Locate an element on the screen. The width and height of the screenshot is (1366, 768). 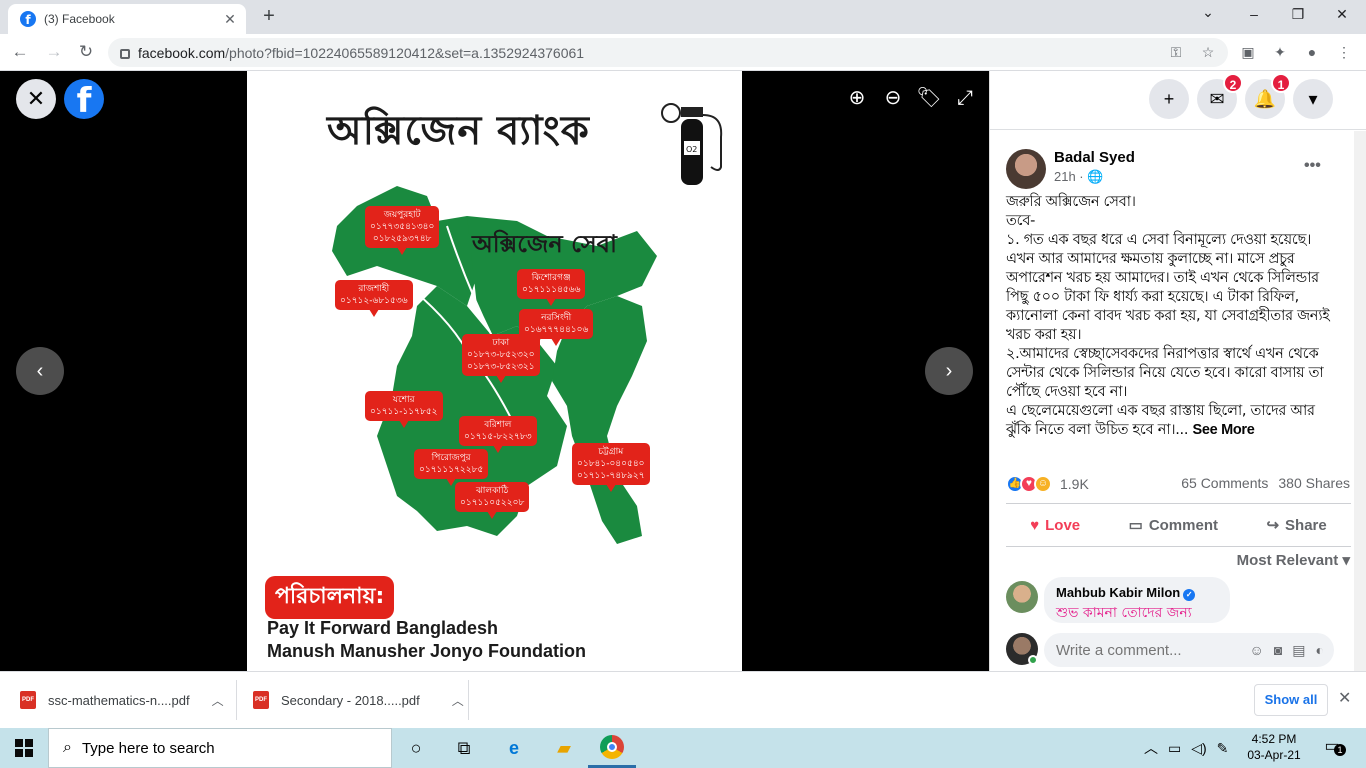
see-more-link: See More is located at coordinates (1223, 430).